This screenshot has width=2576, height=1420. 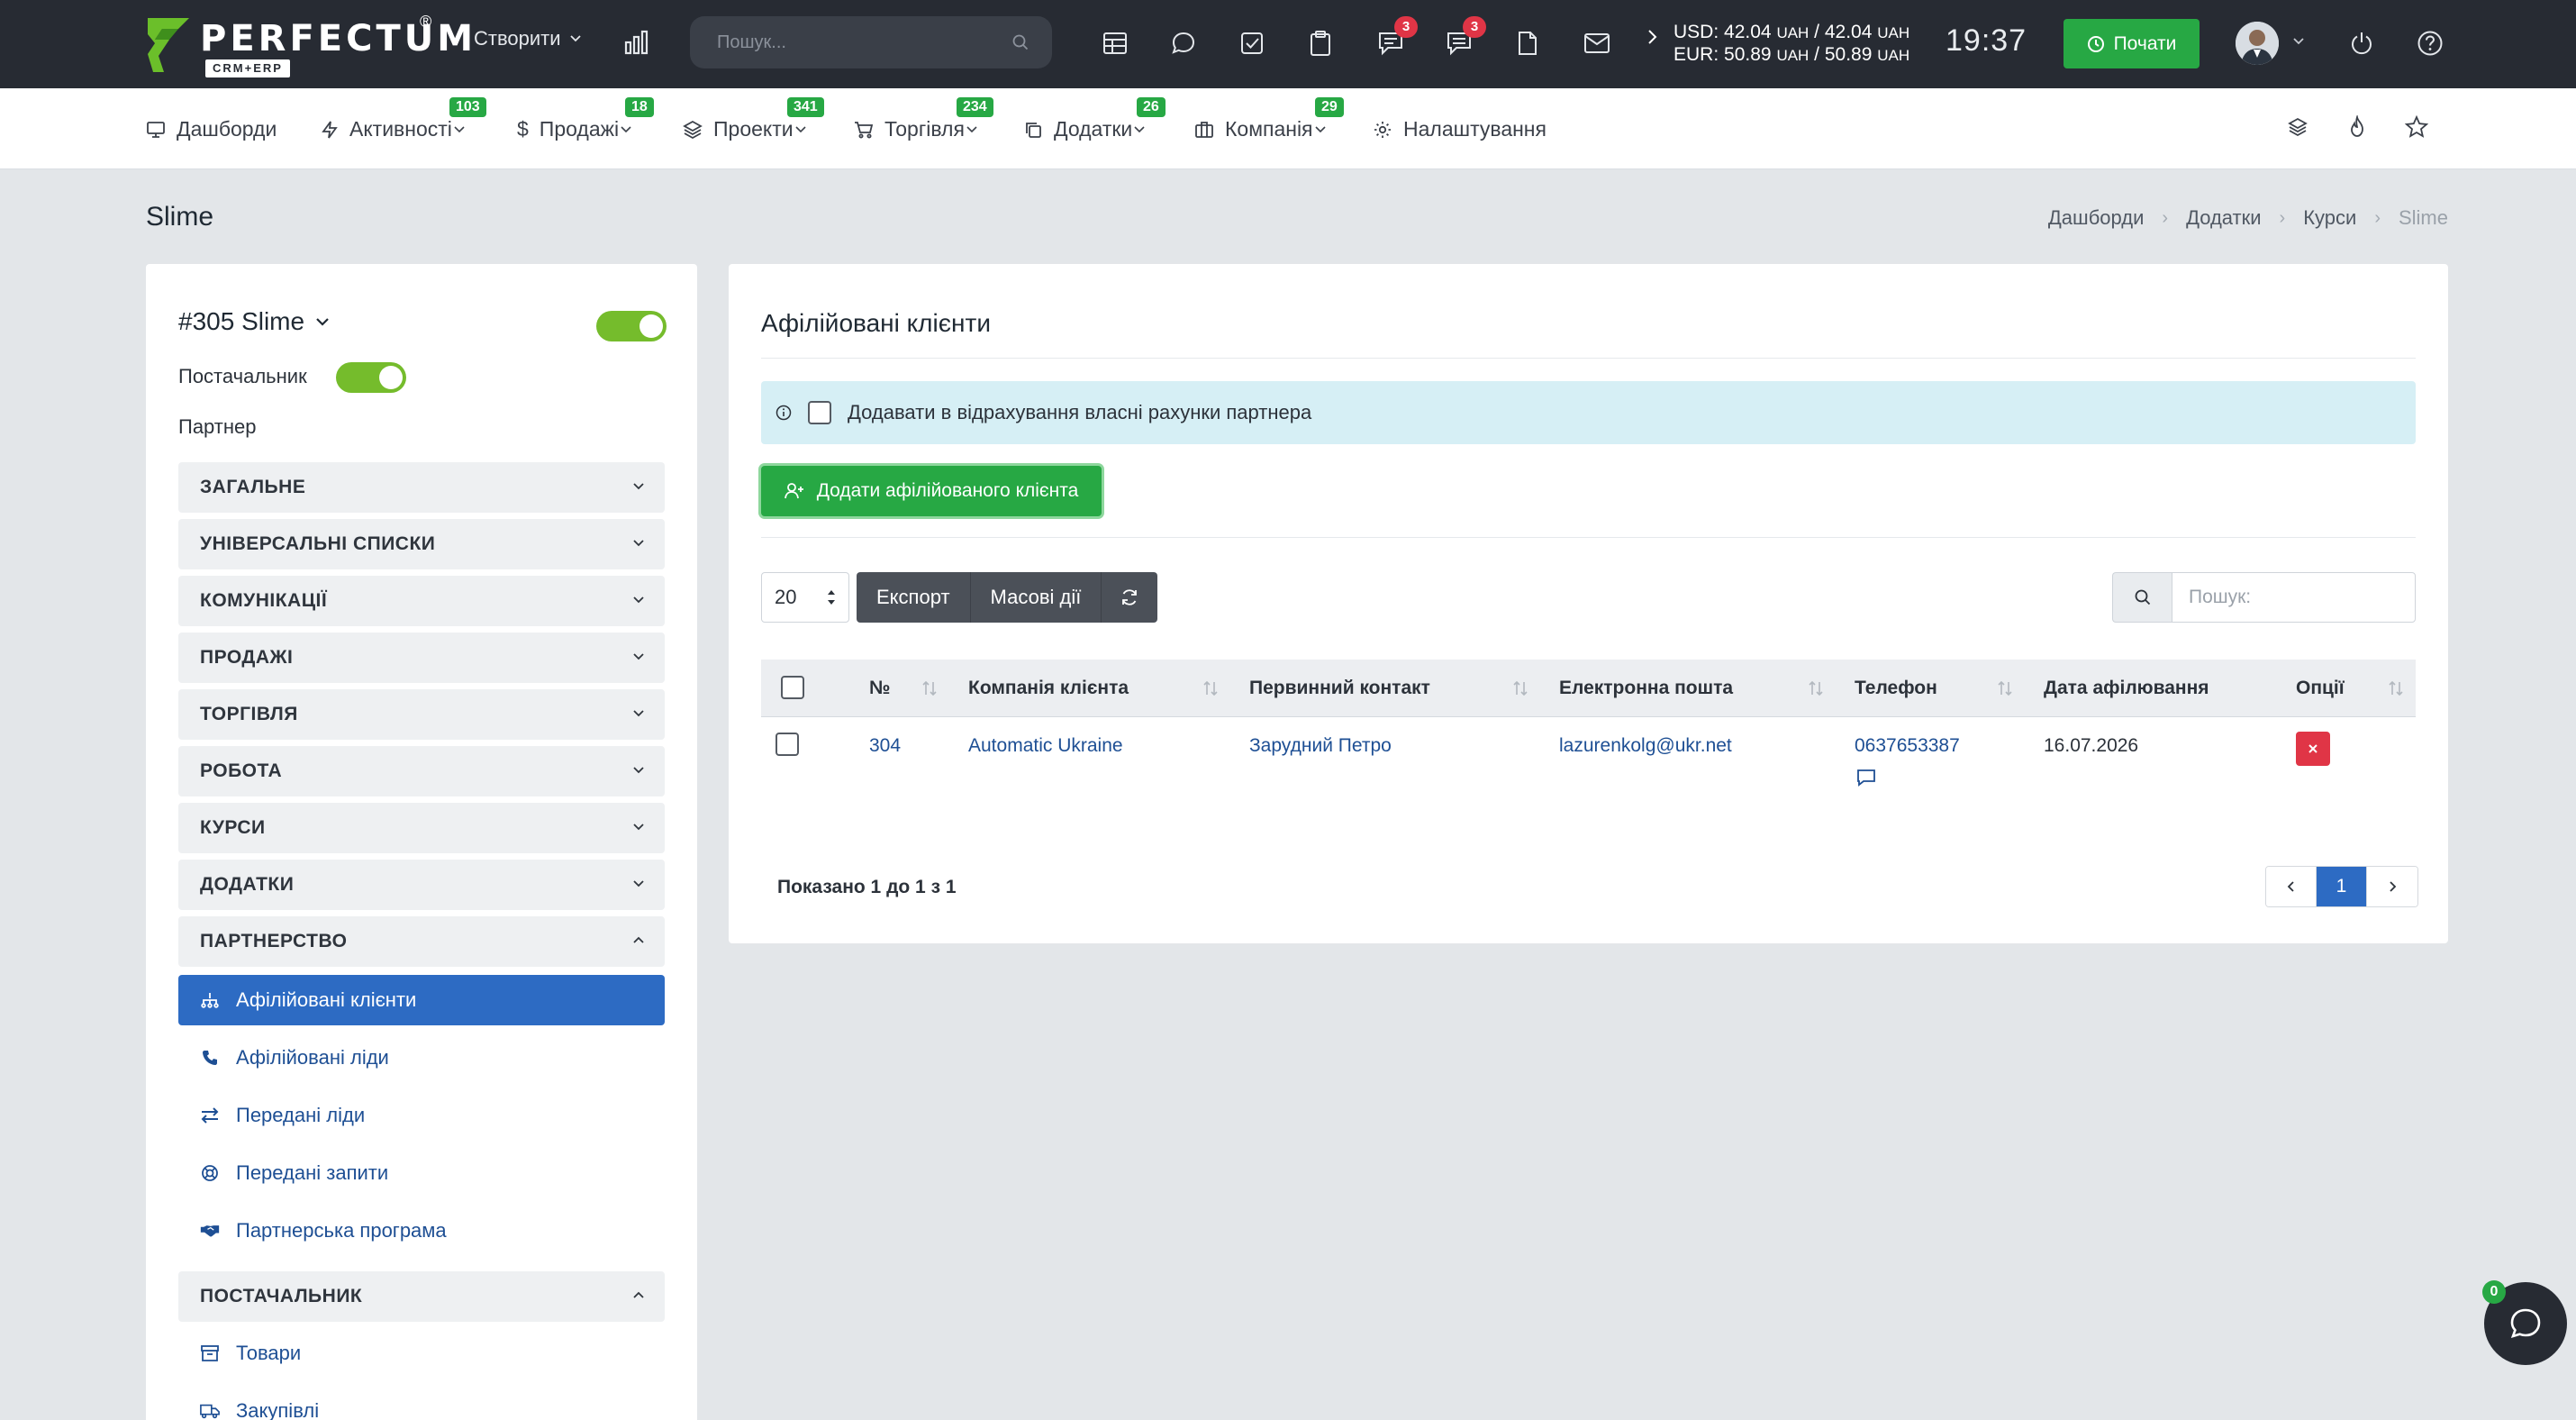 What do you see at coordinates (2257, 43) in the screenshot?
I see `avatar` at bounding box center [2257, 43].